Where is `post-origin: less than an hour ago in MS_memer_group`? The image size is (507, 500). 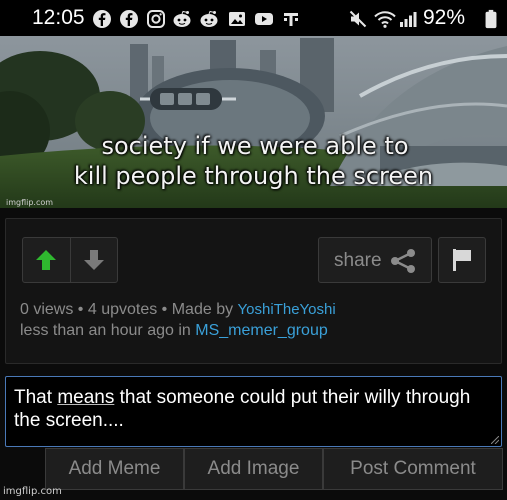
post-origin: less than an hour ago in MS_memer_group is located at coordinates (174, 331).